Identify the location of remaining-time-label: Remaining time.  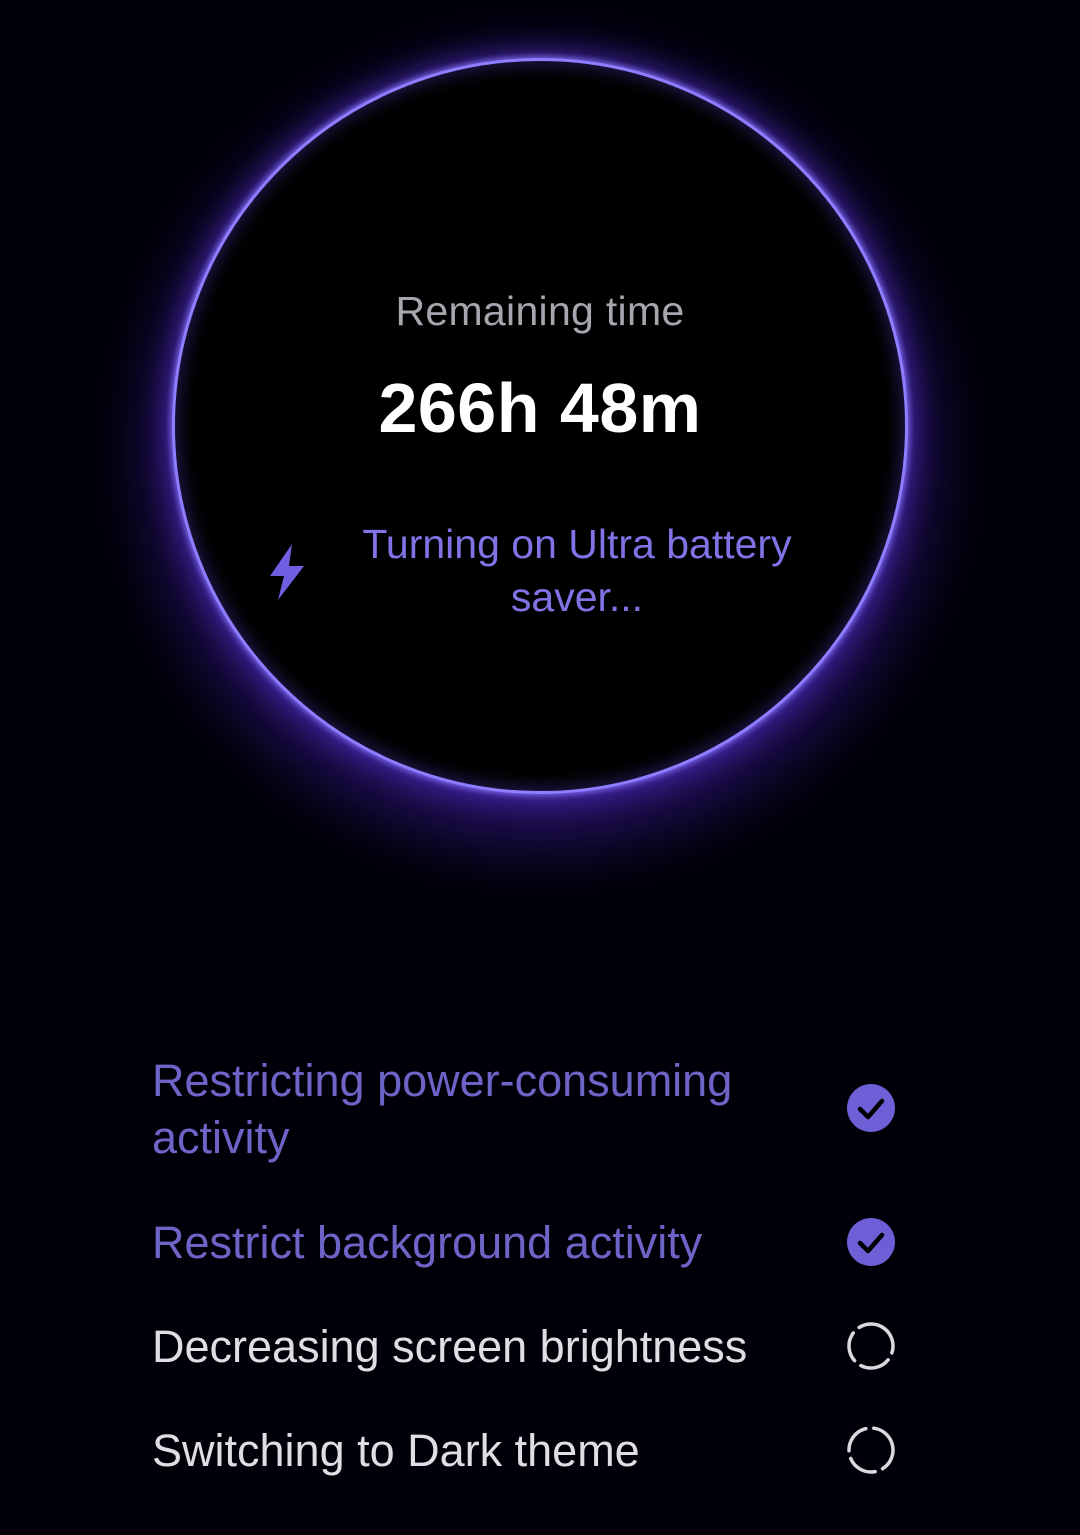
(540, 311).